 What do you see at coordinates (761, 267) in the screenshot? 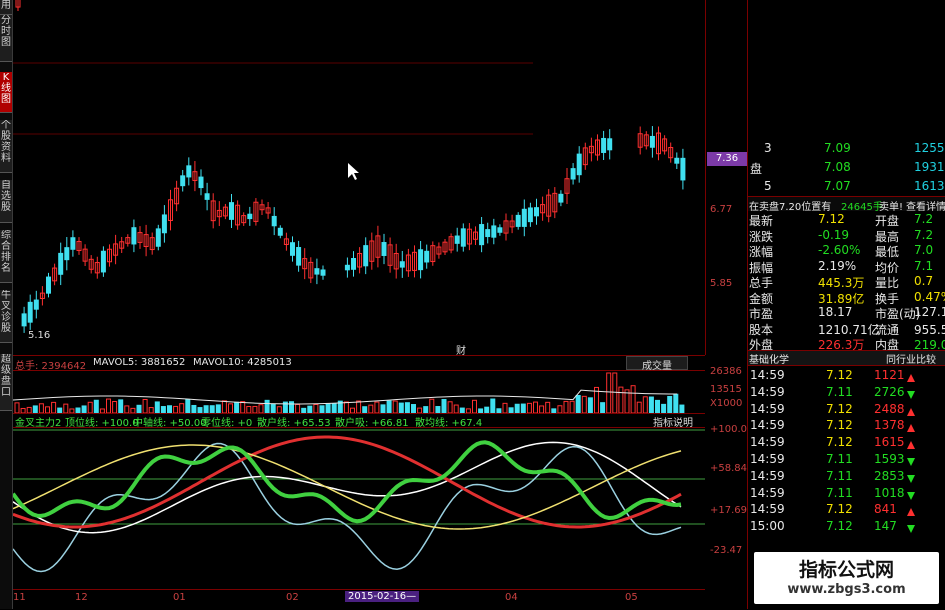
I see `quote-label: 振幅` at bounding box center [761, 267].